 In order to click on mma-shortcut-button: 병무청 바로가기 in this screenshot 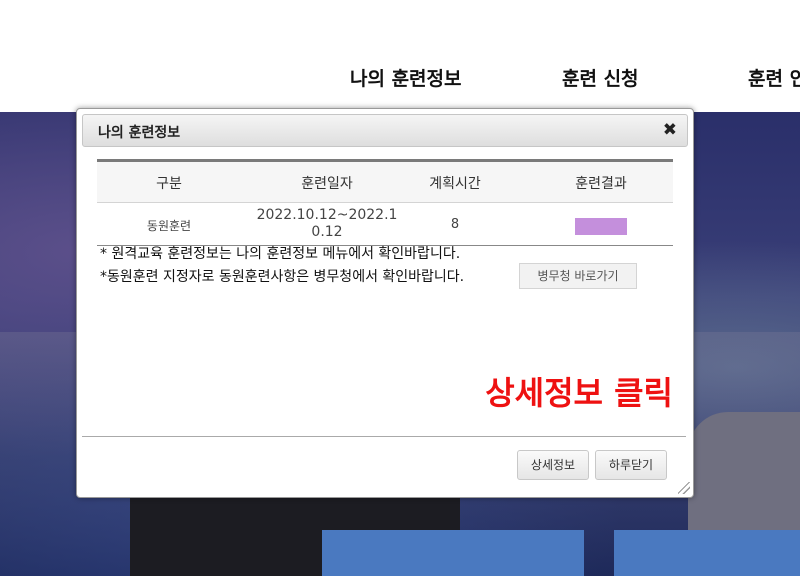, I will do `click(578, 276)`.